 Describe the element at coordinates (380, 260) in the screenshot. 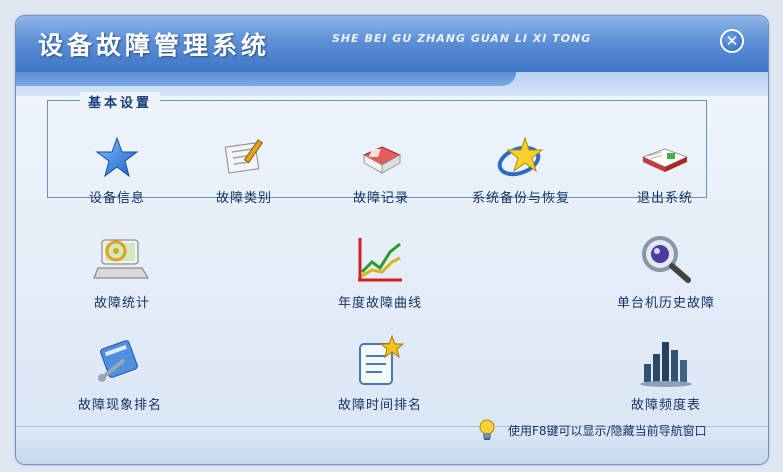

I see `line-chart-icon` at that location.